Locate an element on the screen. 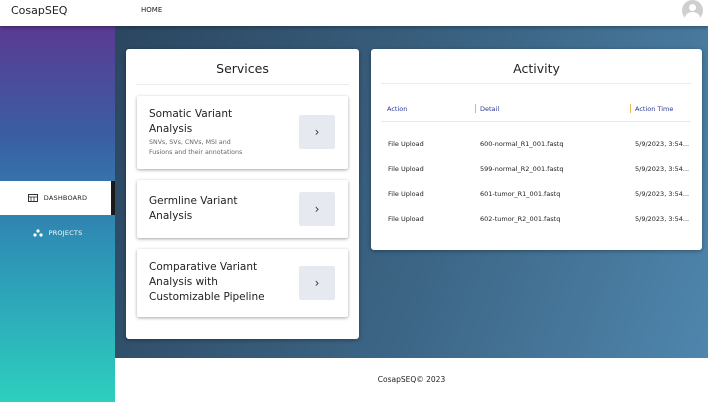  dashboard-icon is located at coordinates (32, 198).